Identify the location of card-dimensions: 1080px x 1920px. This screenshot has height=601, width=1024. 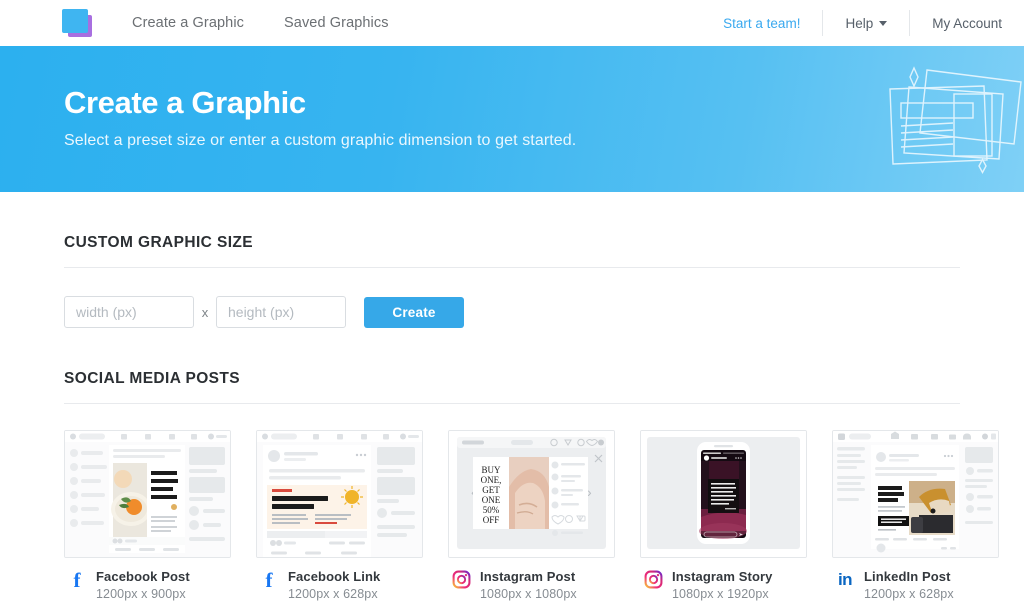
(720, 594).